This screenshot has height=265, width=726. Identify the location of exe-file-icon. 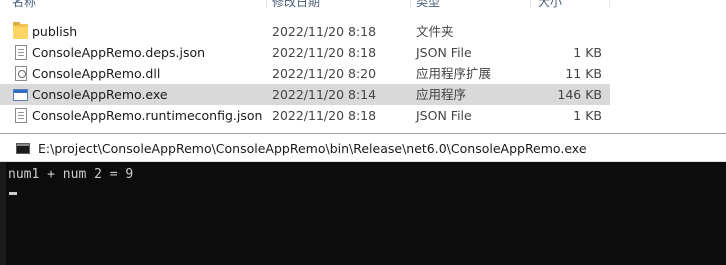
(20, 95).